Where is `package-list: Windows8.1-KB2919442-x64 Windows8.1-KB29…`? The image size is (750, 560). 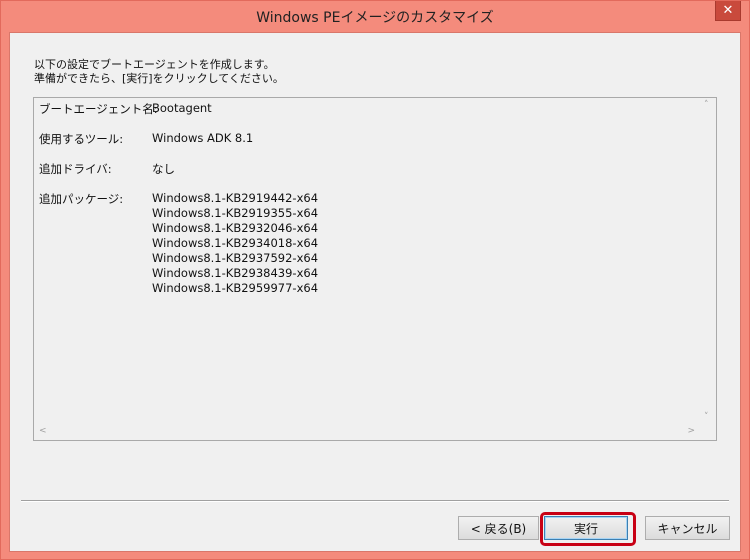
package-list: Windows8.1-KB2919442-x64 Windows8.1-KB29… is located at coordinates (235, 243).